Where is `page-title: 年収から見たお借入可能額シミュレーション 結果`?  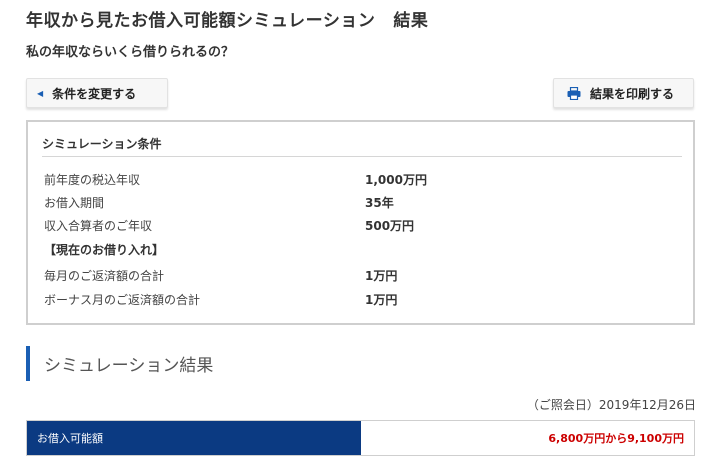 page-title: 年収から見たお借入可能額シミュレーション 結果 is located at coordinates (227, 18).